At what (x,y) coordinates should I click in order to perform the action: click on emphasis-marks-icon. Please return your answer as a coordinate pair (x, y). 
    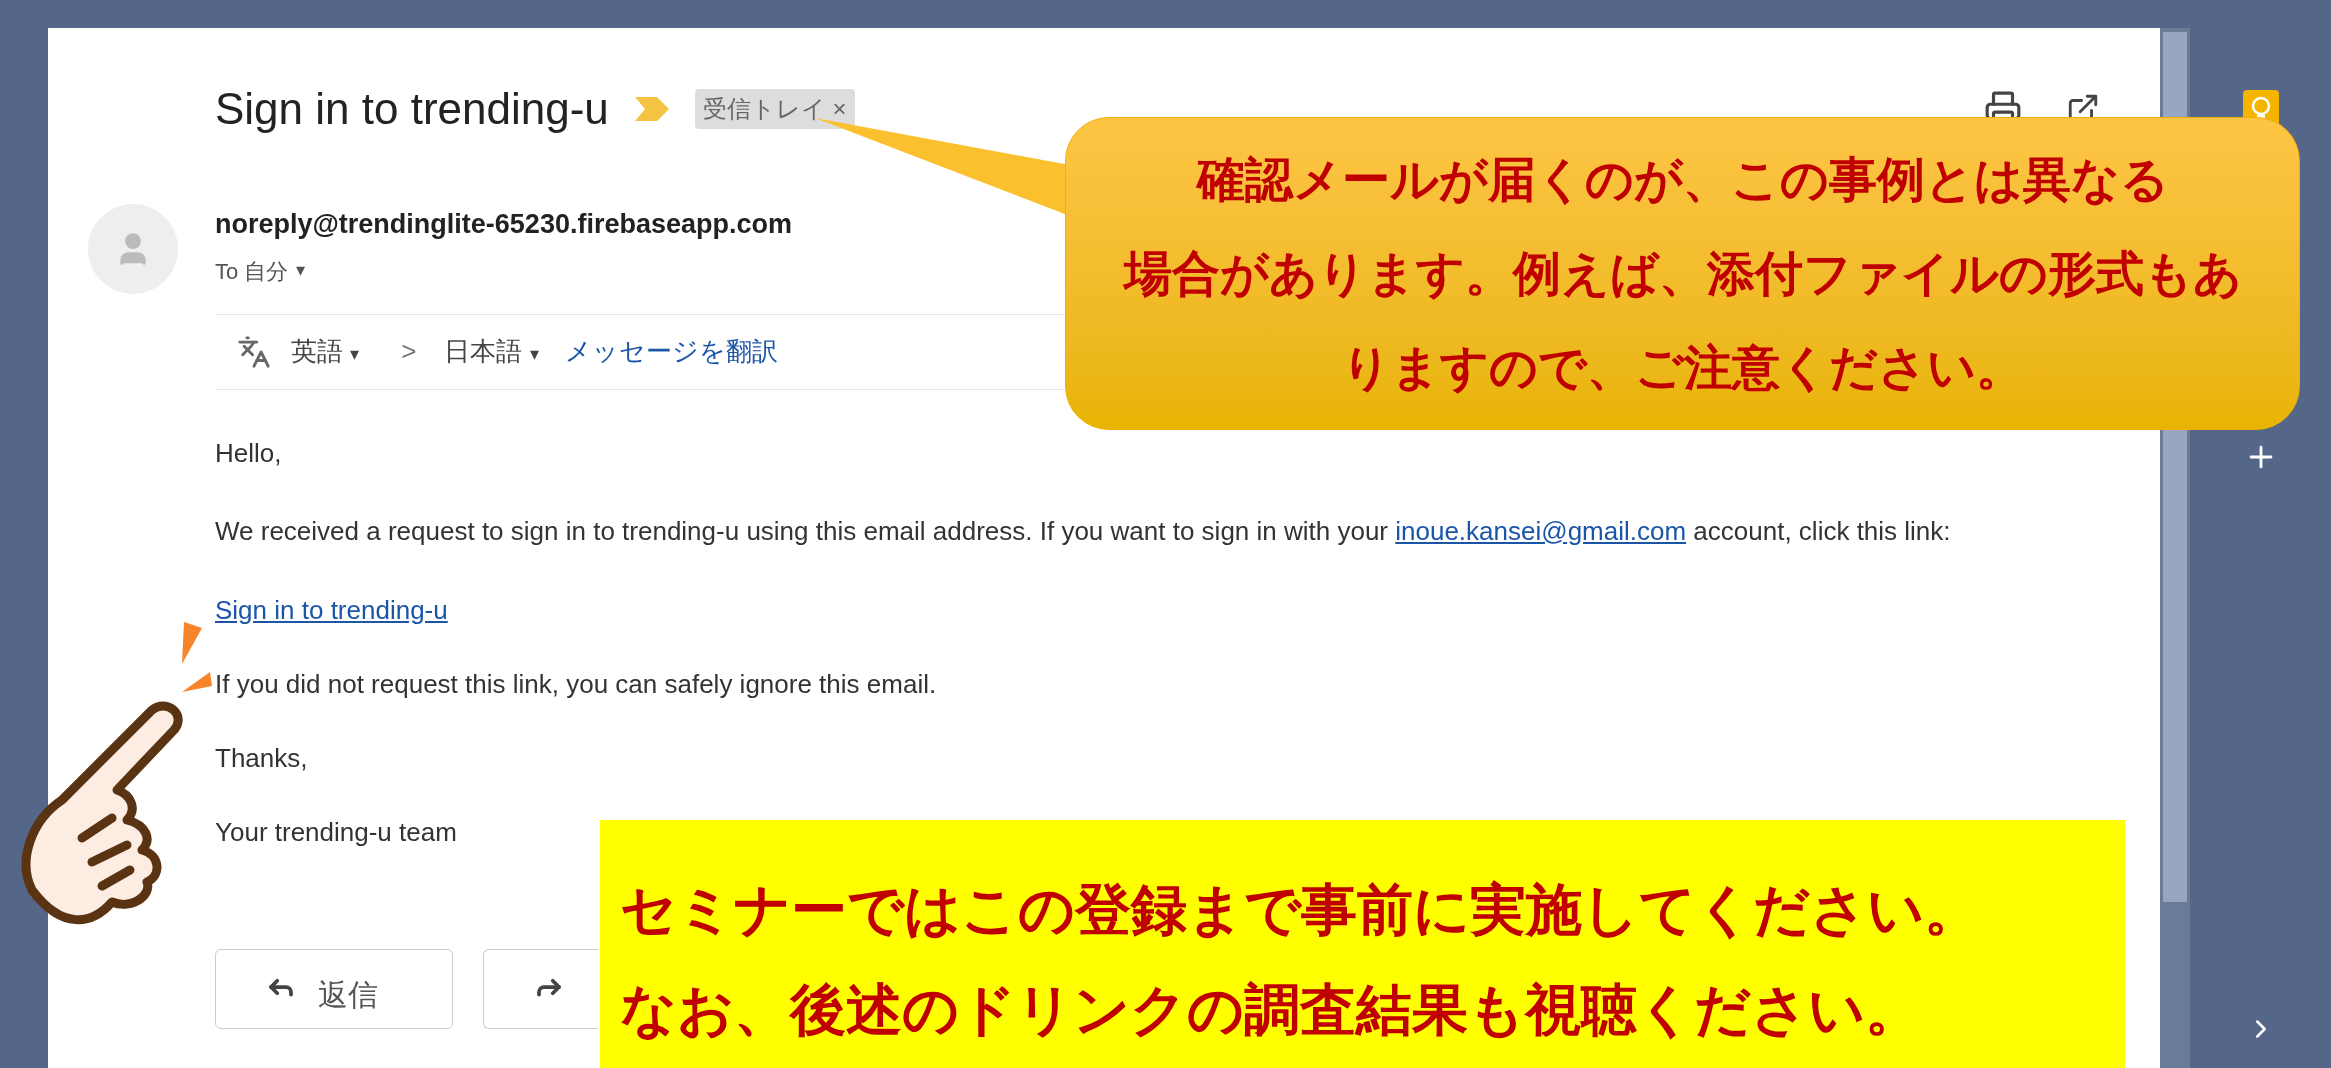
    Looking at the image, I should click on (196, 658).